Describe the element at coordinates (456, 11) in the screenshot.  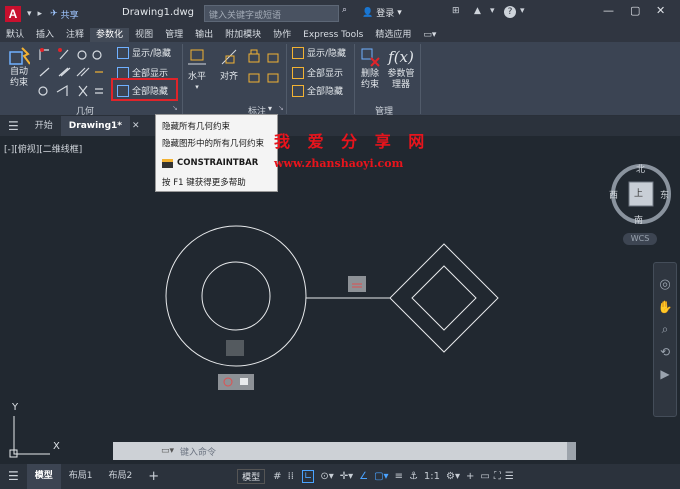
I see `cart-icon: ⊞` at that location.